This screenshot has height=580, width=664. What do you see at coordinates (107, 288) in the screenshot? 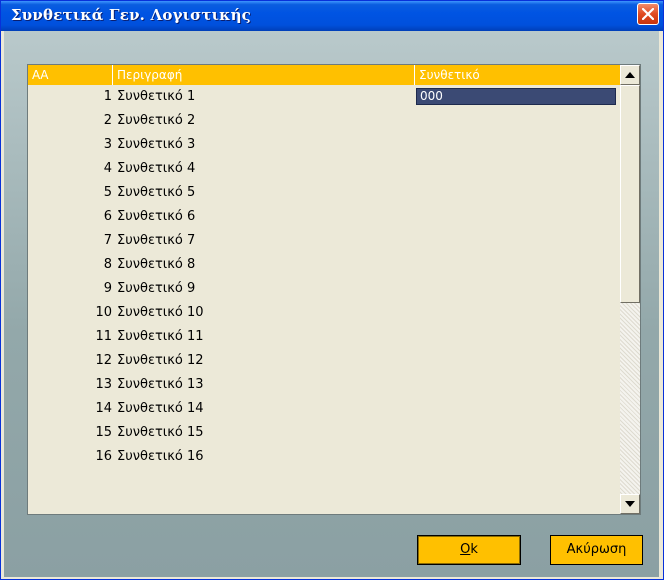
I see `row-number: 9` at bounding box center [107, 288].